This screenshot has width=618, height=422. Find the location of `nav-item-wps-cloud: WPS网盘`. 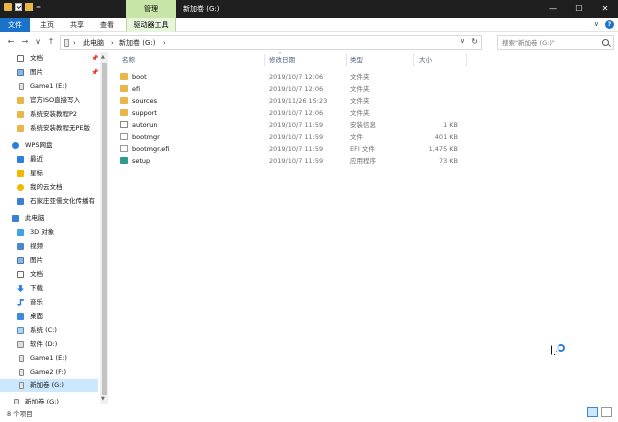

nav-item-wps-cloud: WPS网盘 is located at coordinates (49, 145).